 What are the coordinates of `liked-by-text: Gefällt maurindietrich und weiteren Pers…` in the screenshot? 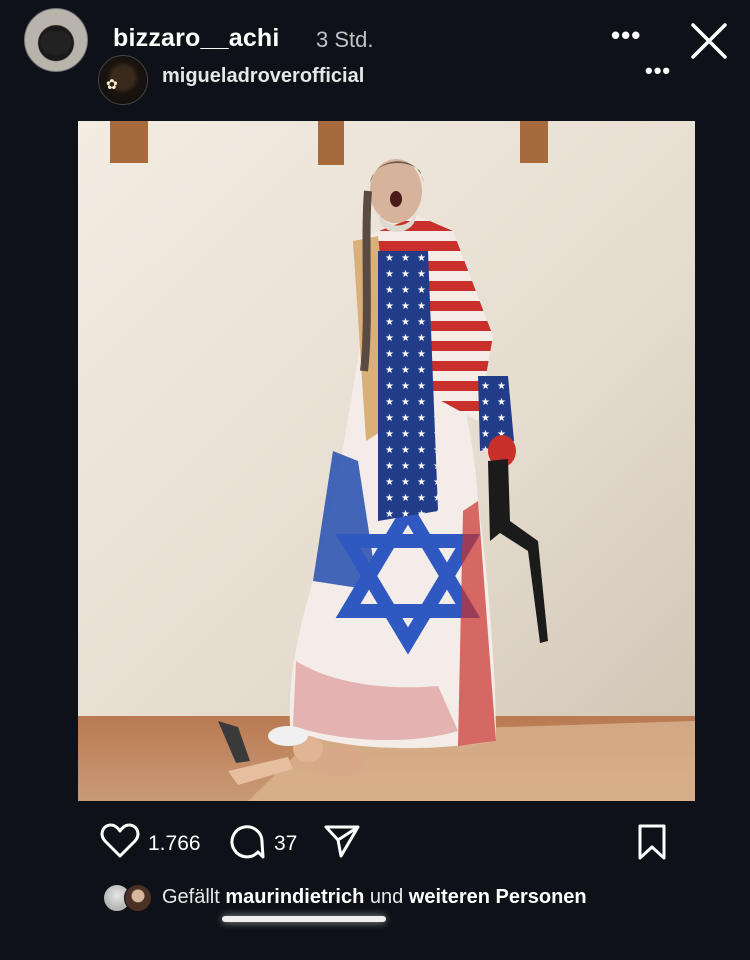 It's located at (374, 897).